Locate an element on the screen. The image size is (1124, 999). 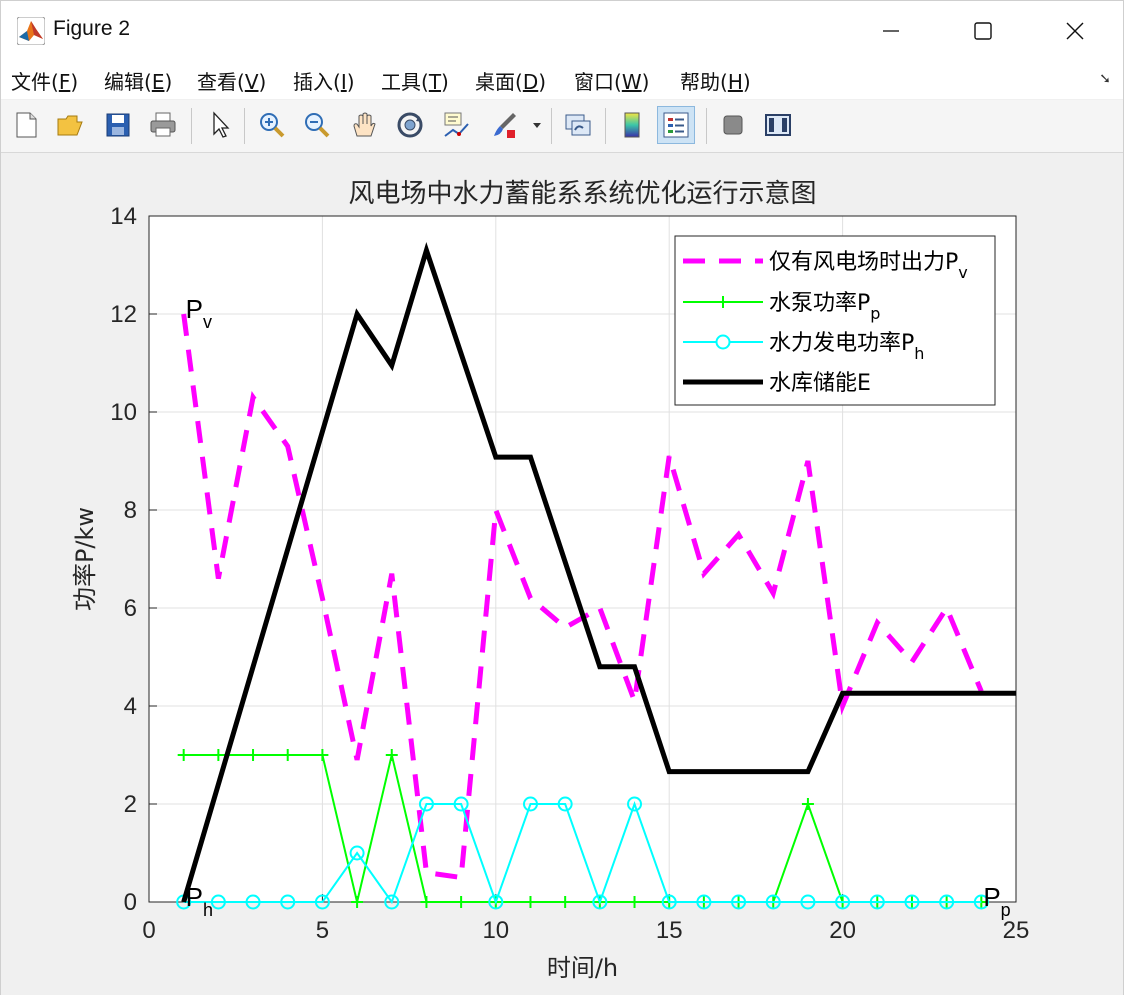
close-icon is located at coordinates (1075, 31).